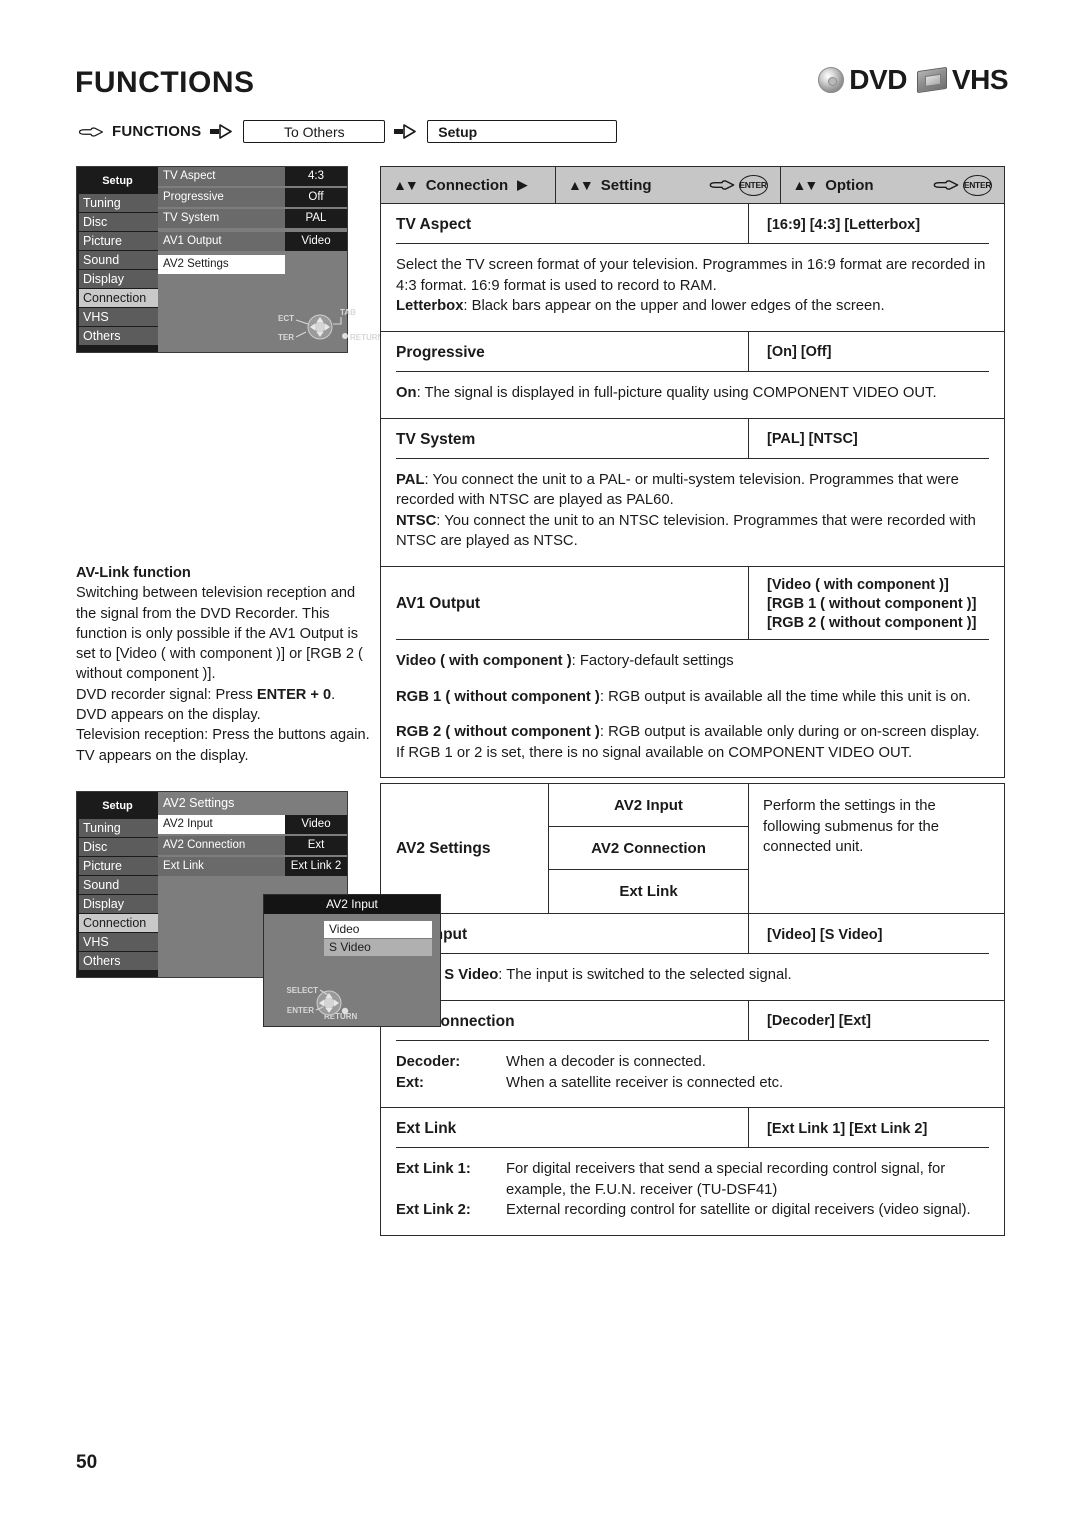 The image size is (1080, 1528). I want to click on popup-option-video: Video, so click(378, 929).